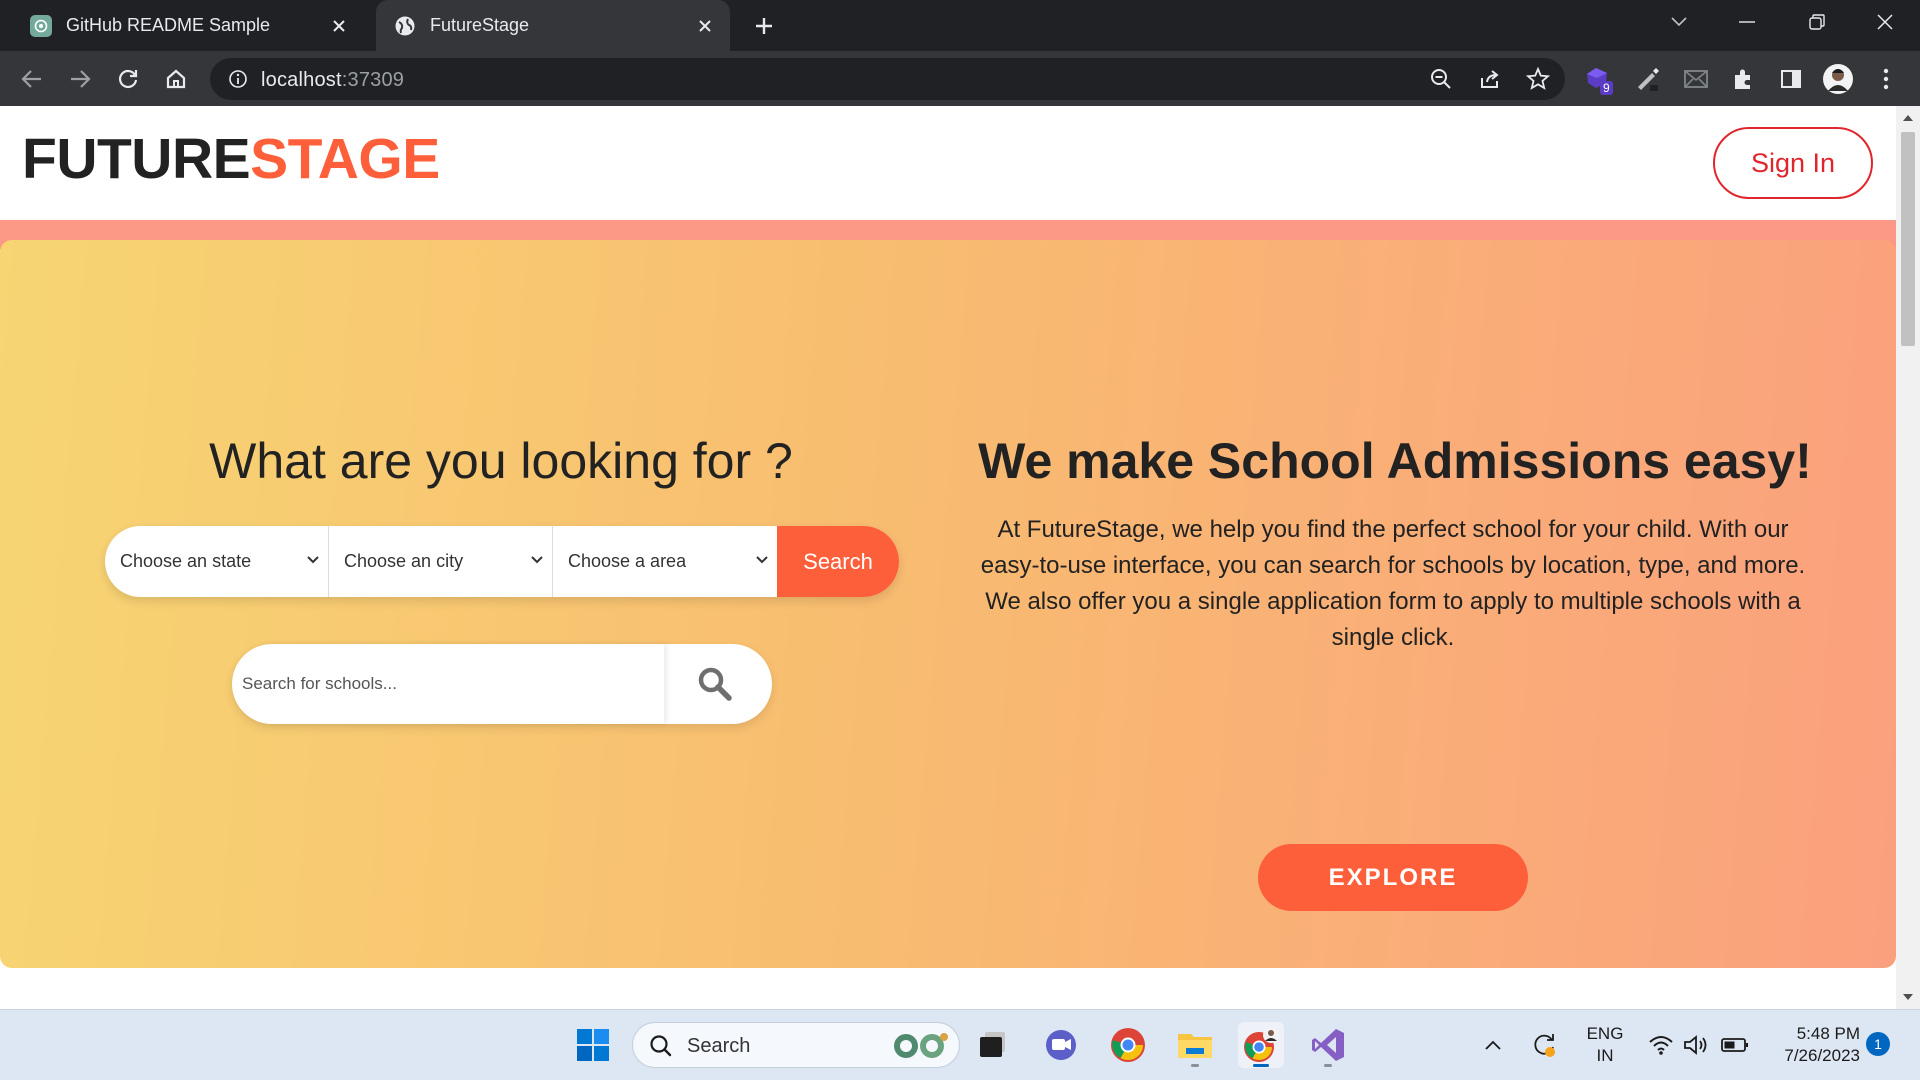 The image size is (1920, 1080). Describe the element at coordinates (1747, 22) in the screenshot. I see `minimize-button` at that location.